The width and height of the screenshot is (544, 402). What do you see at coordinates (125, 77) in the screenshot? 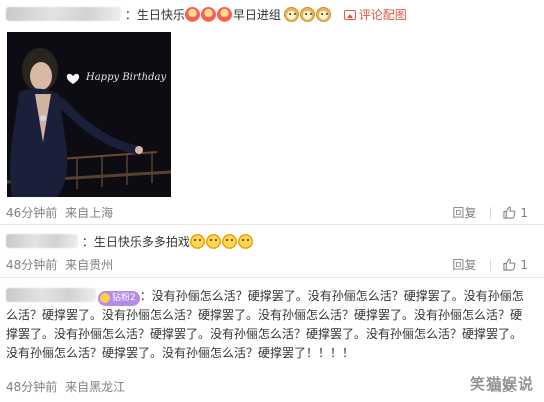
I see `image-caption-text: Happy Birthday` at bounding box center [125, 77].